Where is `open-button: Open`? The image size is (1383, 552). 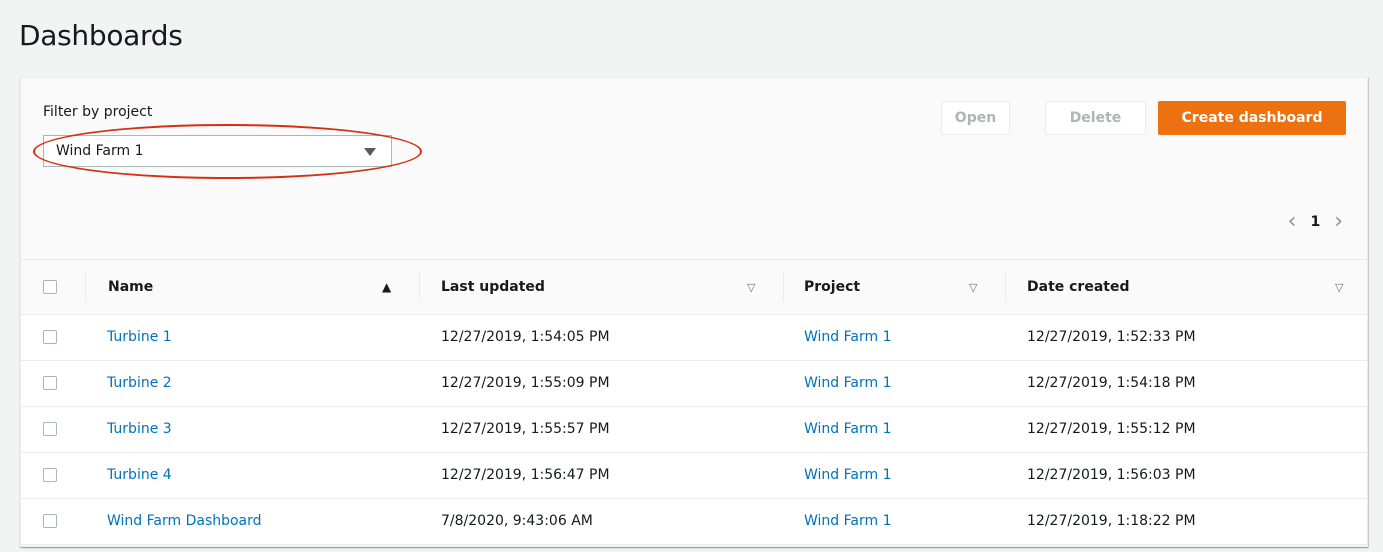 open-button: Open is located at coordinates (975, 118).